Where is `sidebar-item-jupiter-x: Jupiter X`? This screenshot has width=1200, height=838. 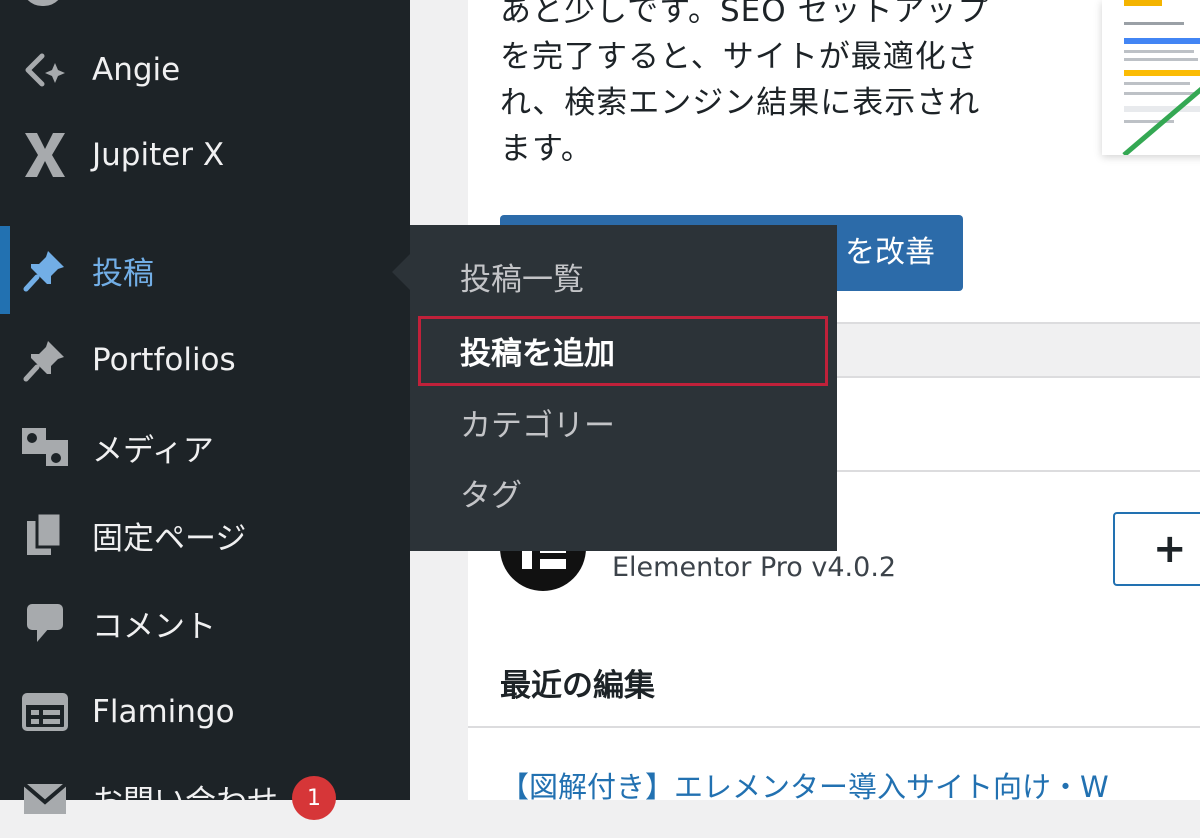
sidebar-item-jupiter-x: Jupiter X is located at coordinates (205, 155).